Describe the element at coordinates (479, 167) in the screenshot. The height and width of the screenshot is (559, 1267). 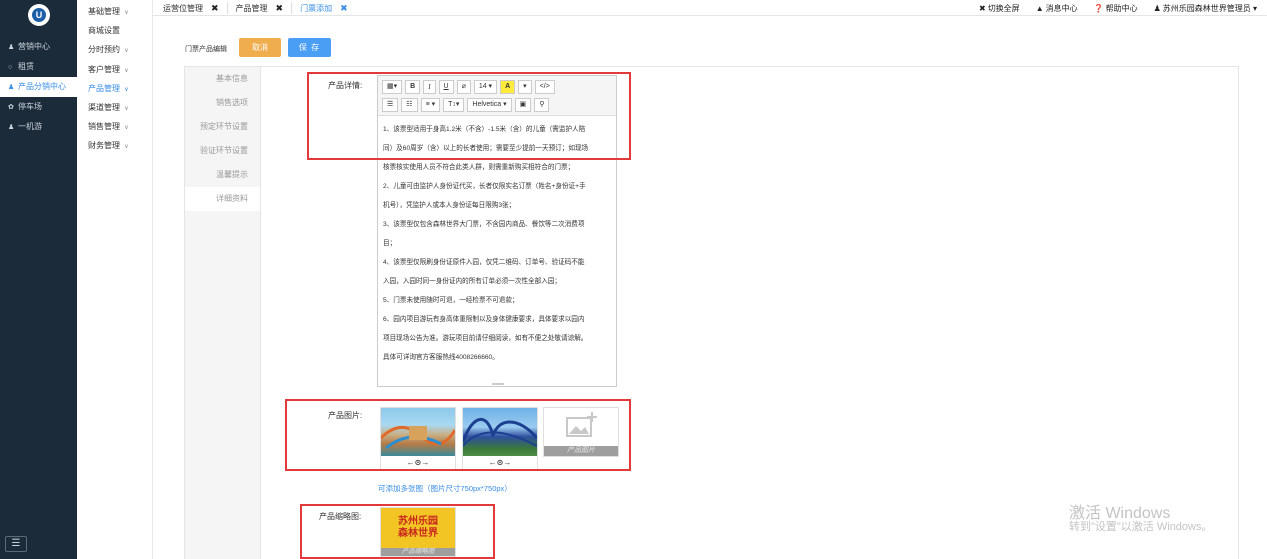
I see `detail-paragraph: 核票核实使用人员不符合此类人群，则需重新购买相符合的门票；` at that location.